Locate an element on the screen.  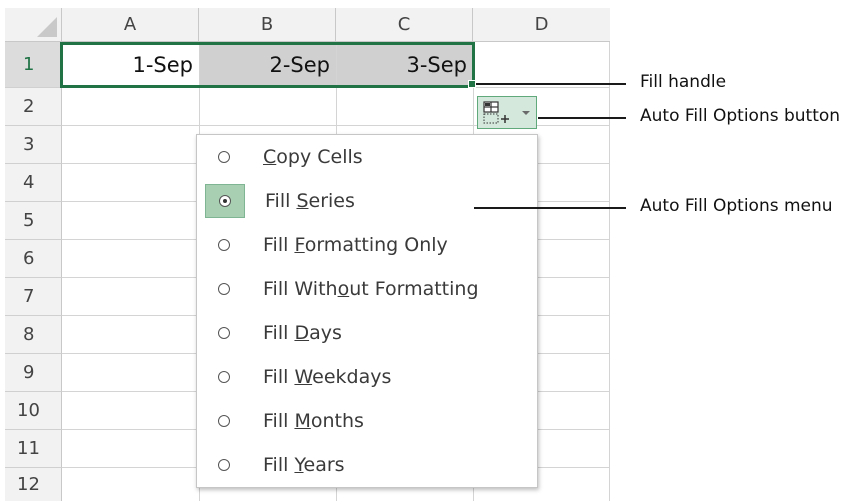
menu-item-label: Fill Months is located at coordinates (313, 421).